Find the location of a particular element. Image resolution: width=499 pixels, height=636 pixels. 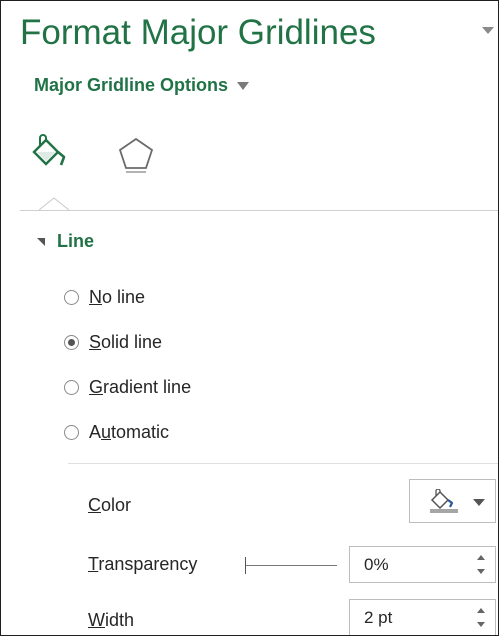

section-title: Line is located at coordinates (76, 241).